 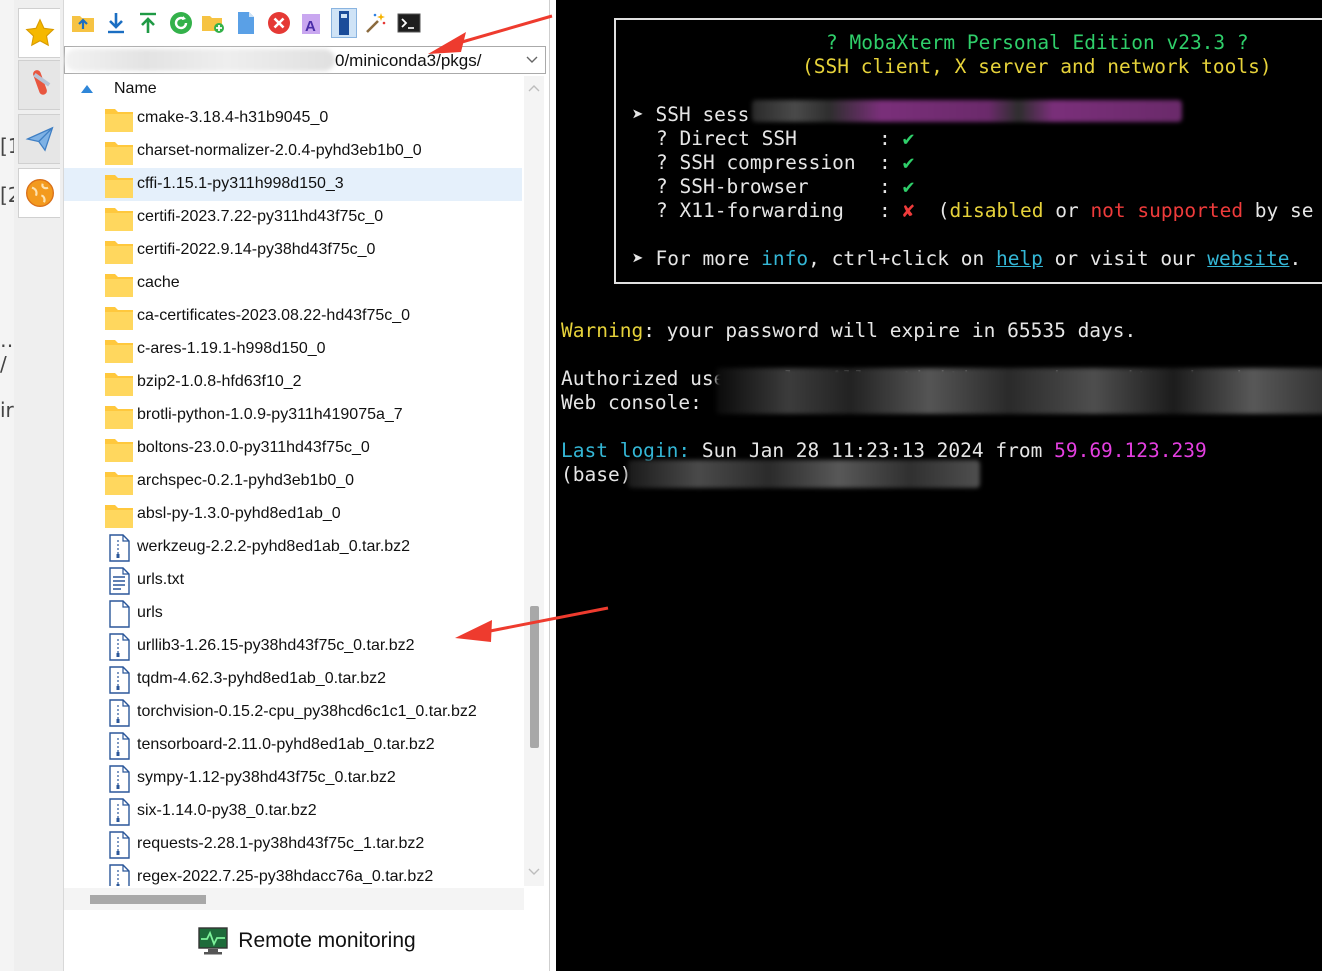 I want to click on download-icon, so click(x=115, y=23).